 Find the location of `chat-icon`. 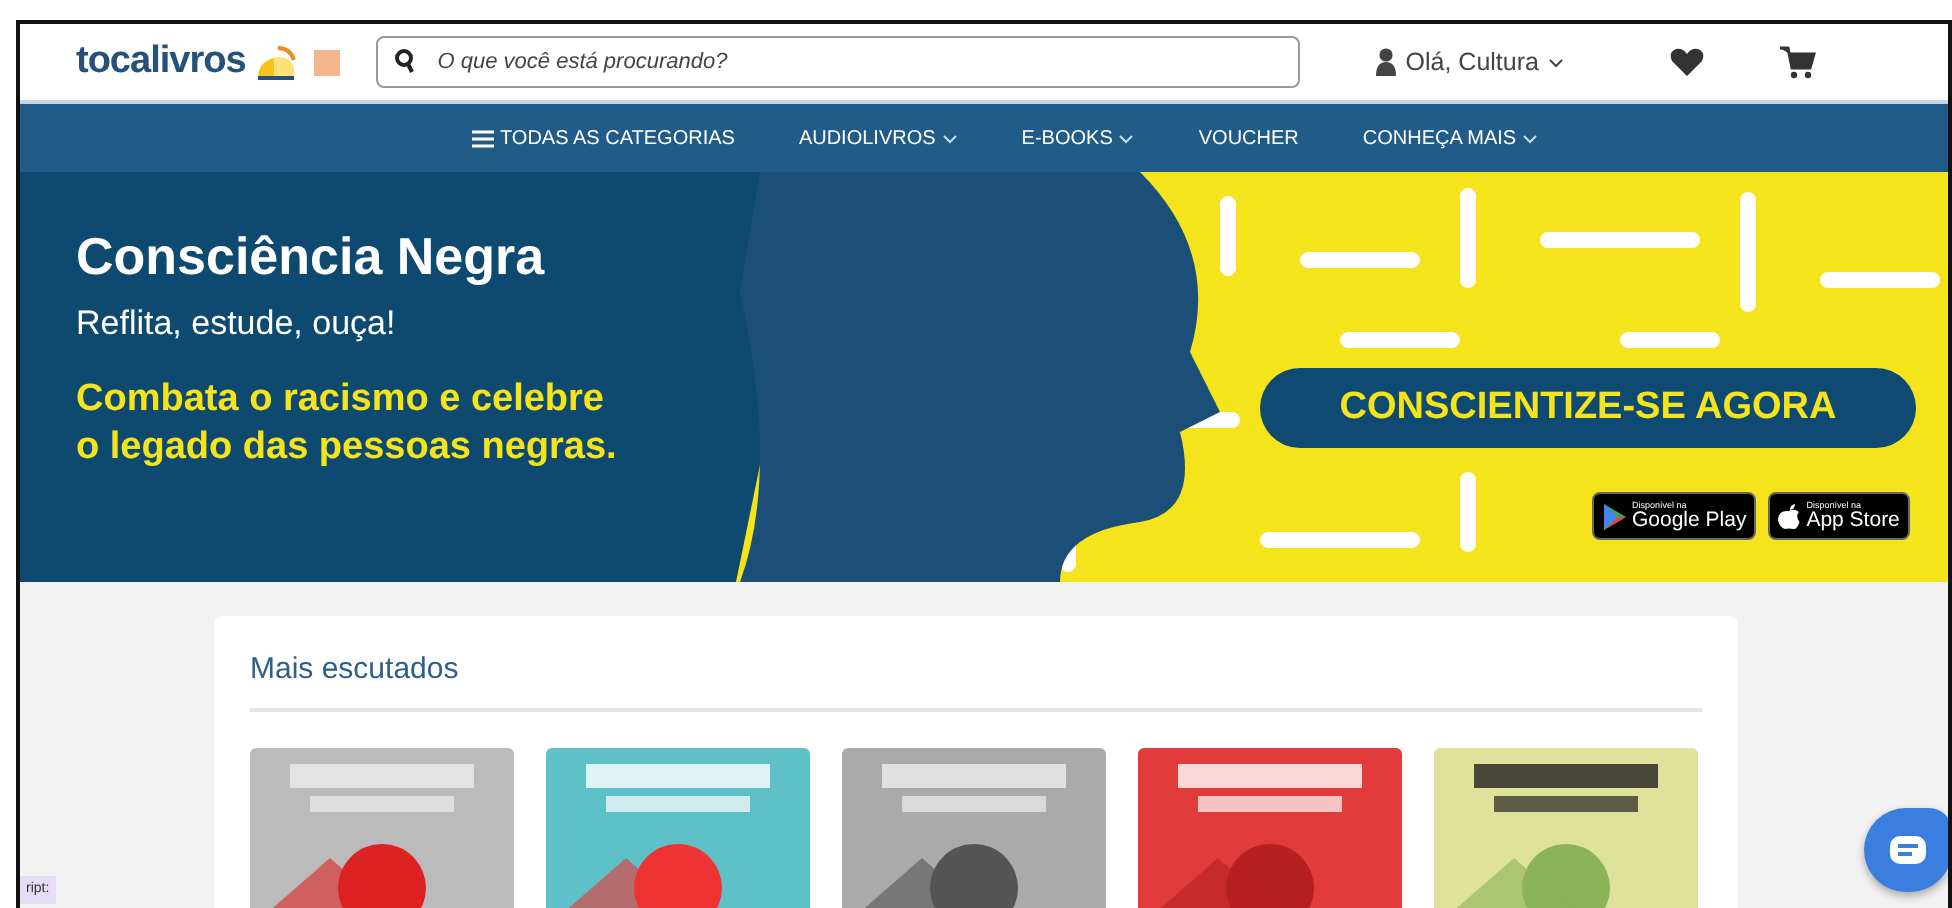

chat-icon is located at coordinates (1908, 850).